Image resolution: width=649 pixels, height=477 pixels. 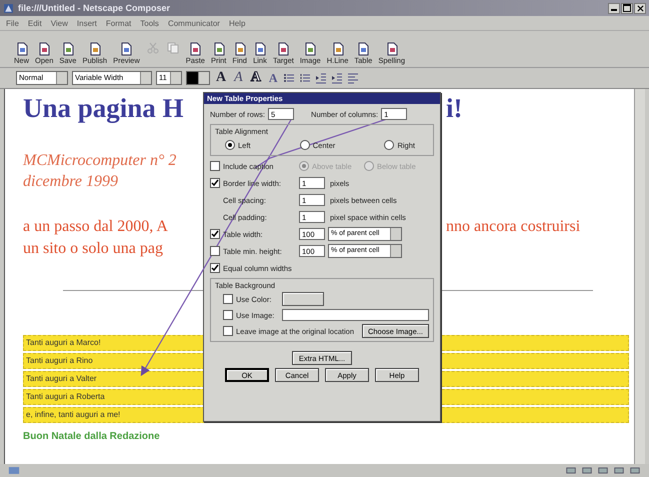 I want to click on menu-item: Format, so click(x=119, y=23).